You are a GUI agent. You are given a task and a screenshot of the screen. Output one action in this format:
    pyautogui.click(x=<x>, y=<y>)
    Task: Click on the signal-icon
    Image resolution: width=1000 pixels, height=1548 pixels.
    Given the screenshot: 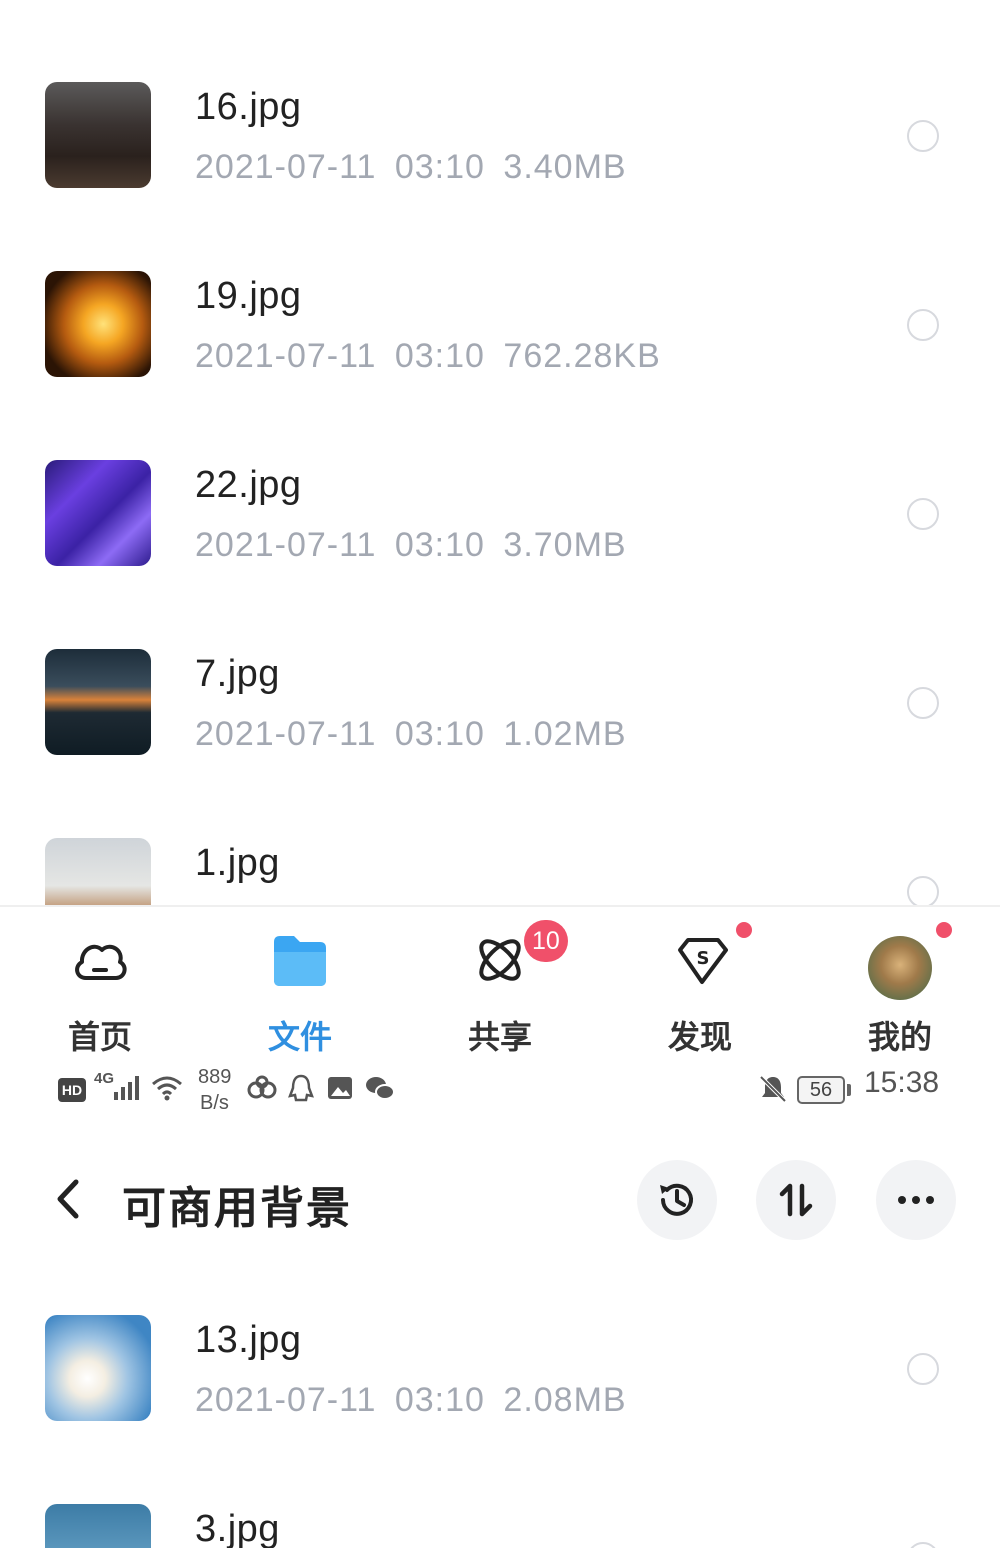 What is the action you would take?
    pyautogui.click(x=126, y=1088)
    